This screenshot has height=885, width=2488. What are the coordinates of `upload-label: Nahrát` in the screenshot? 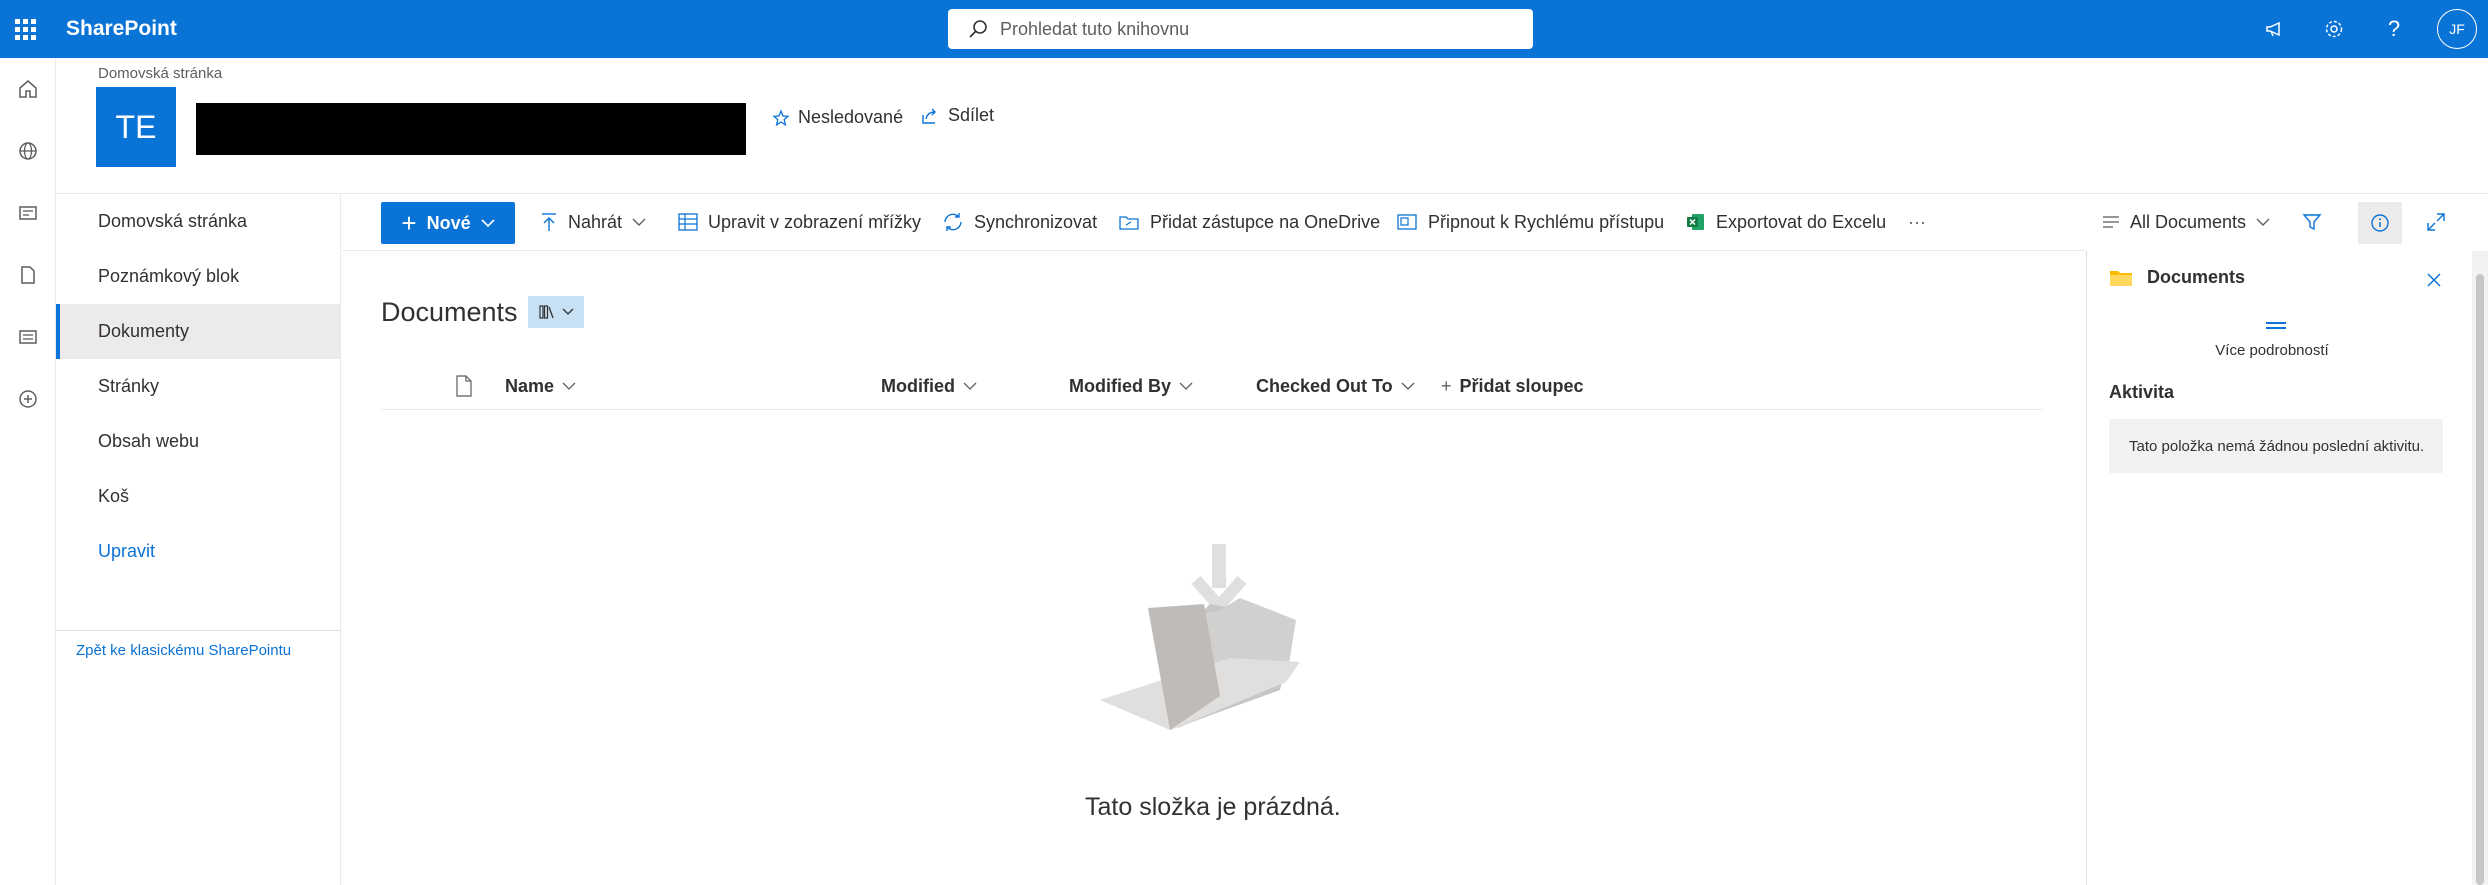 It's located at (595, 221).